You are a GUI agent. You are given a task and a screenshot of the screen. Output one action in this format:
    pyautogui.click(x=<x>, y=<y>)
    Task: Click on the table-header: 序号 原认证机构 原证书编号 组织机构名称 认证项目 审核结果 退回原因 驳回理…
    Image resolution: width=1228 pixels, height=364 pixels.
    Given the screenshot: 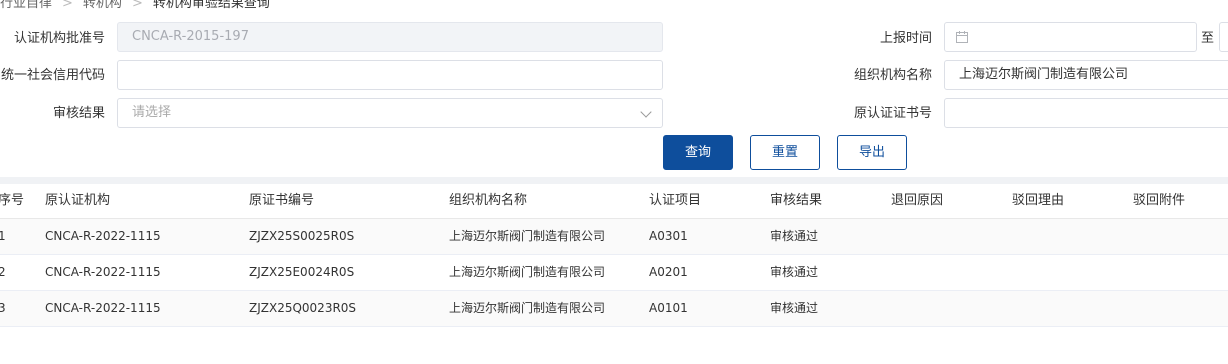 What is the action you would take?
    pyautogui.click(x=614, y=201)
    